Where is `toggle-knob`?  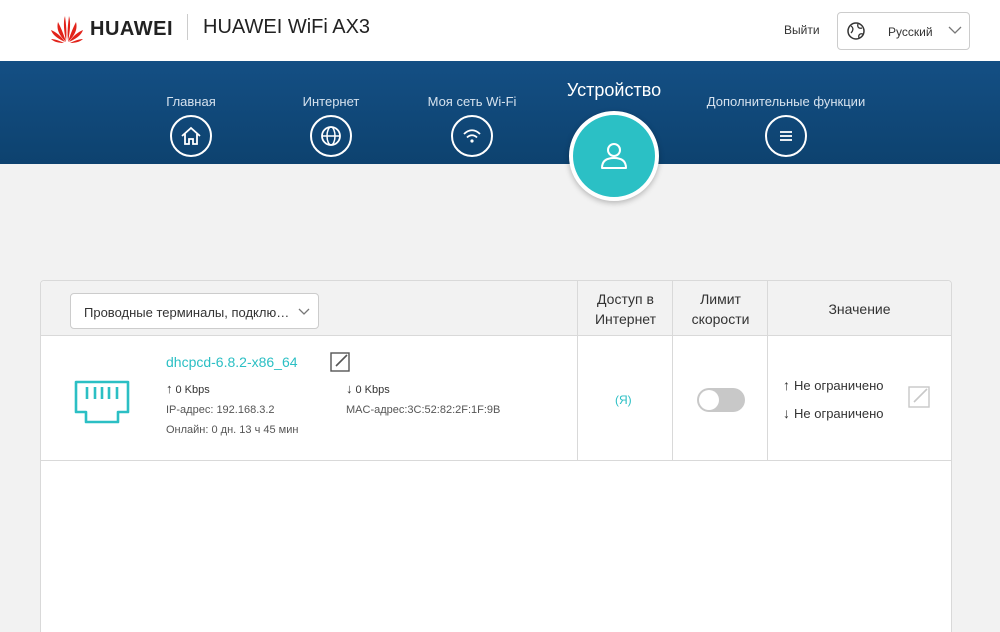 toggle-knob is located at coordinates (709, 400).